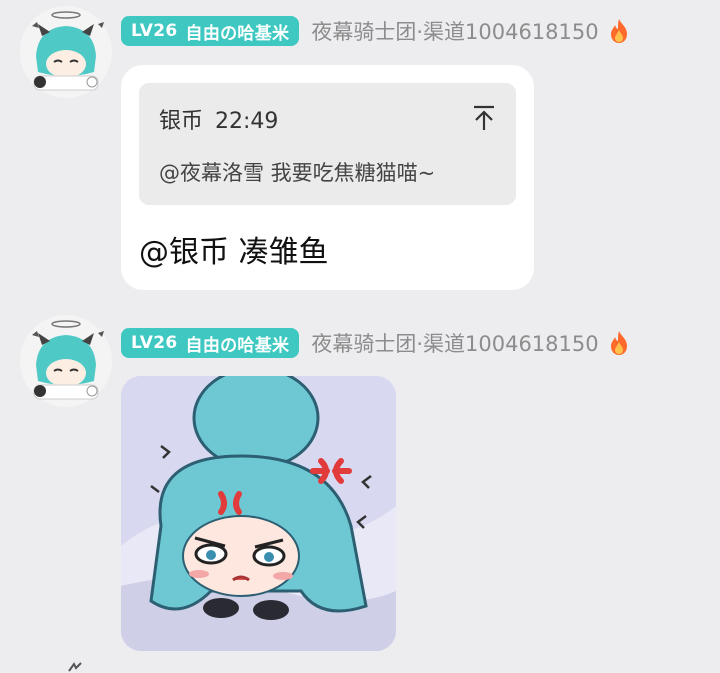  I want to click on partial-avatar-icon, so click(75, 667).